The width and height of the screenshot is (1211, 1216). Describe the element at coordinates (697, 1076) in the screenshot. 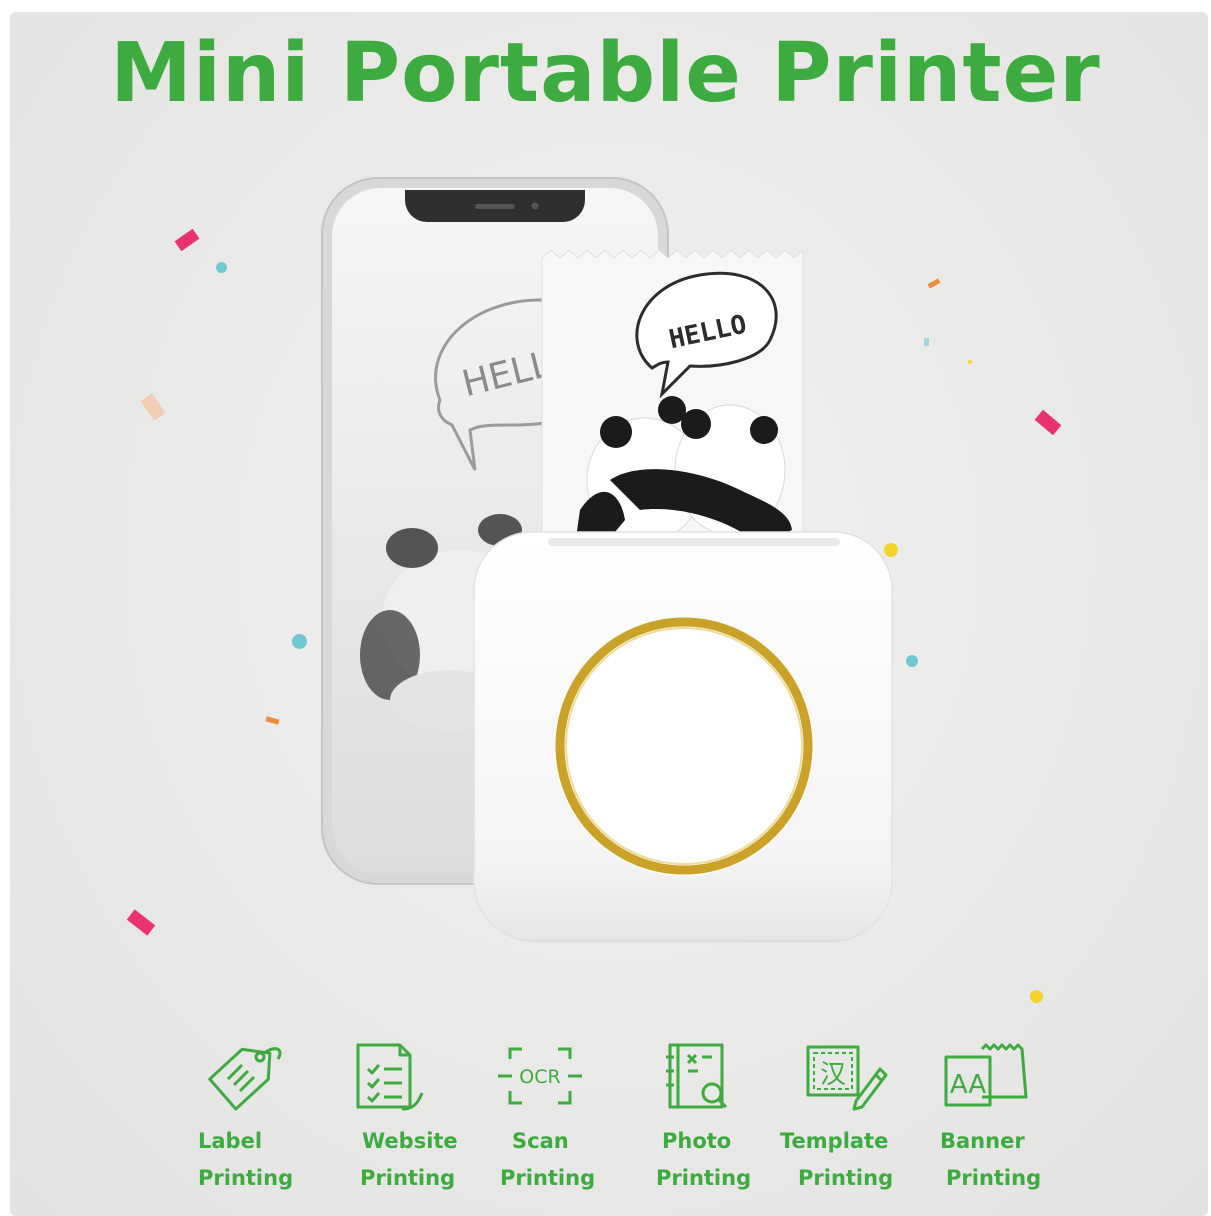

I see `photo-album-icon` at that location.